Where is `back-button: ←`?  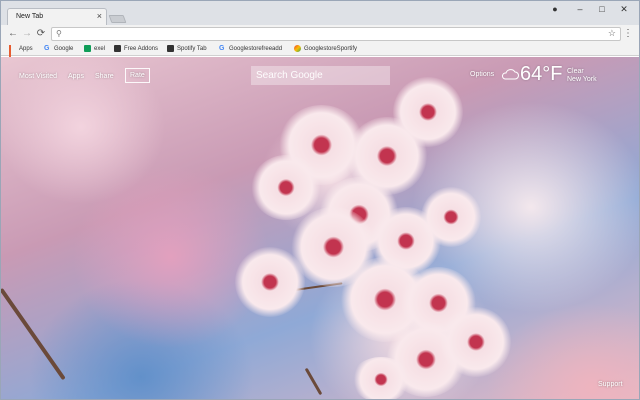
back-button: ← is located at coordinates (13, 34).